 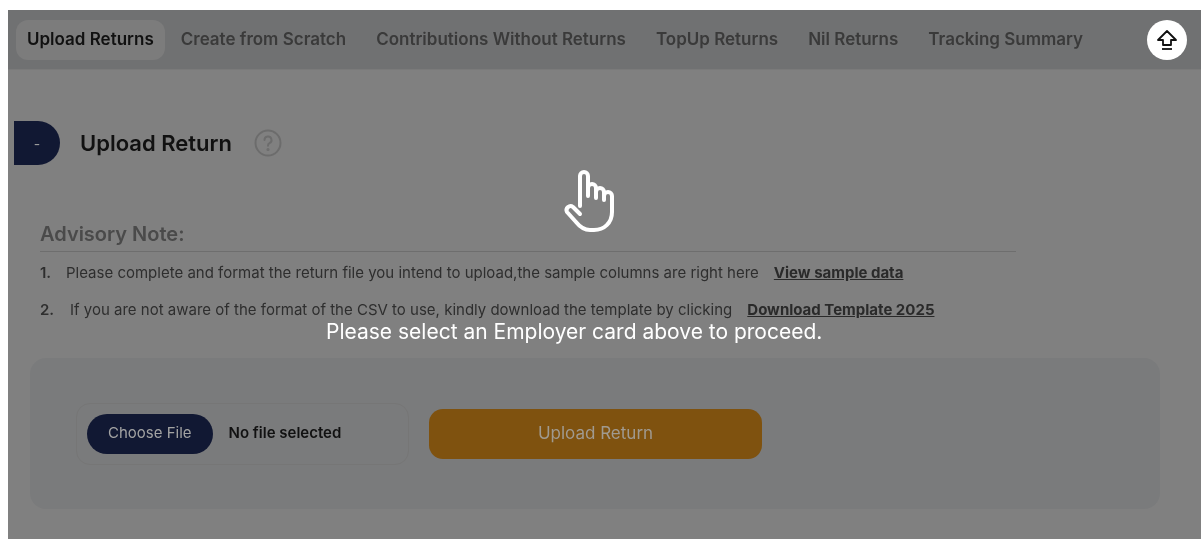 I want to click on overlay-message: Please select an Employer card above to proceed., so click(x=574, y=332).